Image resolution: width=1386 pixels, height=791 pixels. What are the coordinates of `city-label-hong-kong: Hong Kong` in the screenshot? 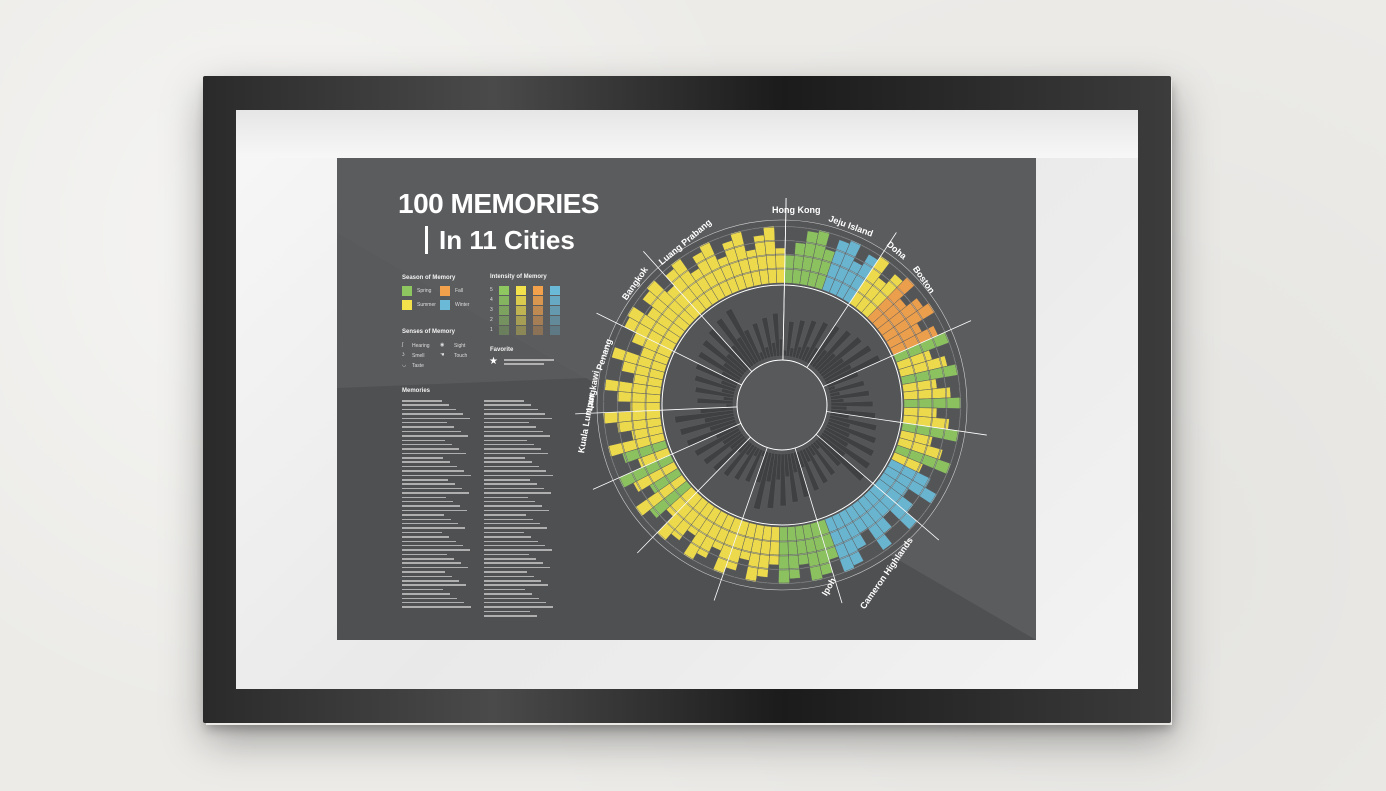 It's located at (796, 210).